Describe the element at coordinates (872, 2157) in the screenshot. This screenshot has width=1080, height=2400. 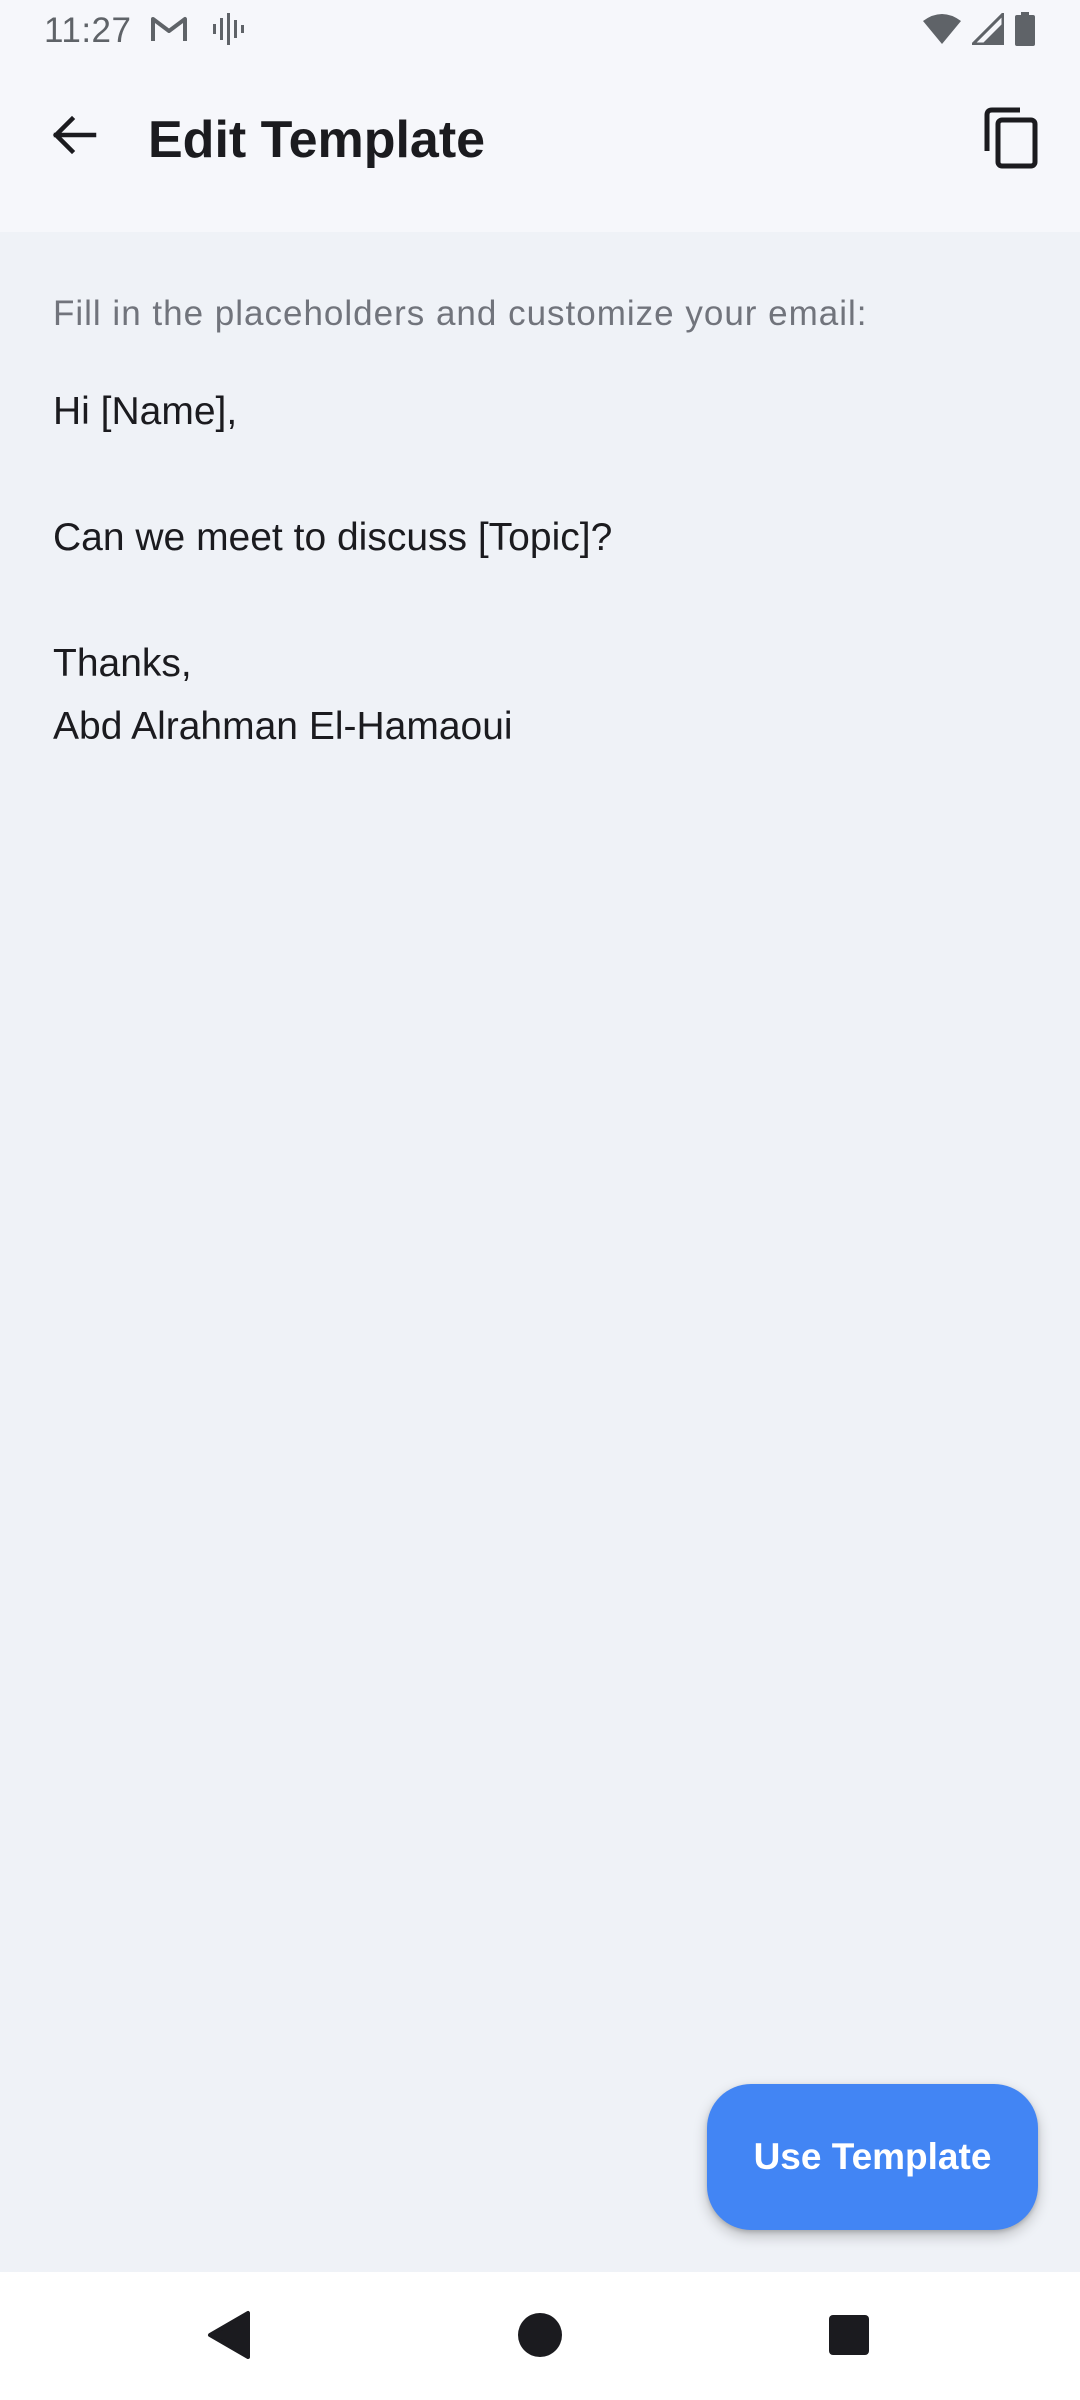
I see `use-template-button: Use Template` at that location.